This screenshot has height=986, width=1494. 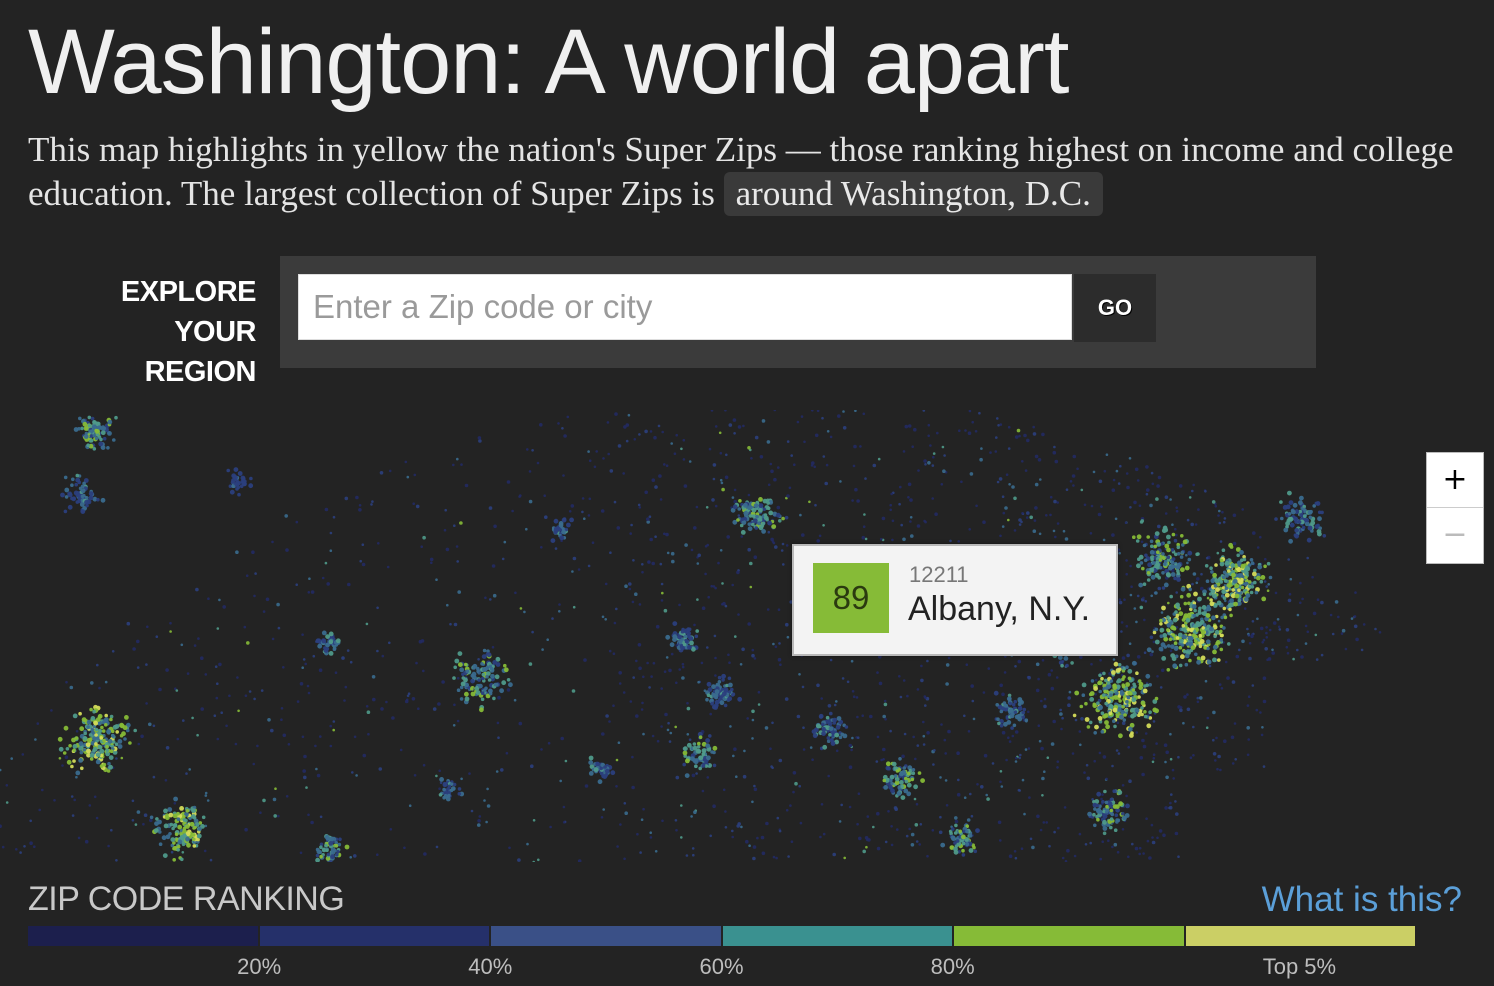 What do you see at coordinates (913, 194) in the screenshot?
I see `washington-dc-button: around Washington, D.C.` at bounding box center [913, 194].